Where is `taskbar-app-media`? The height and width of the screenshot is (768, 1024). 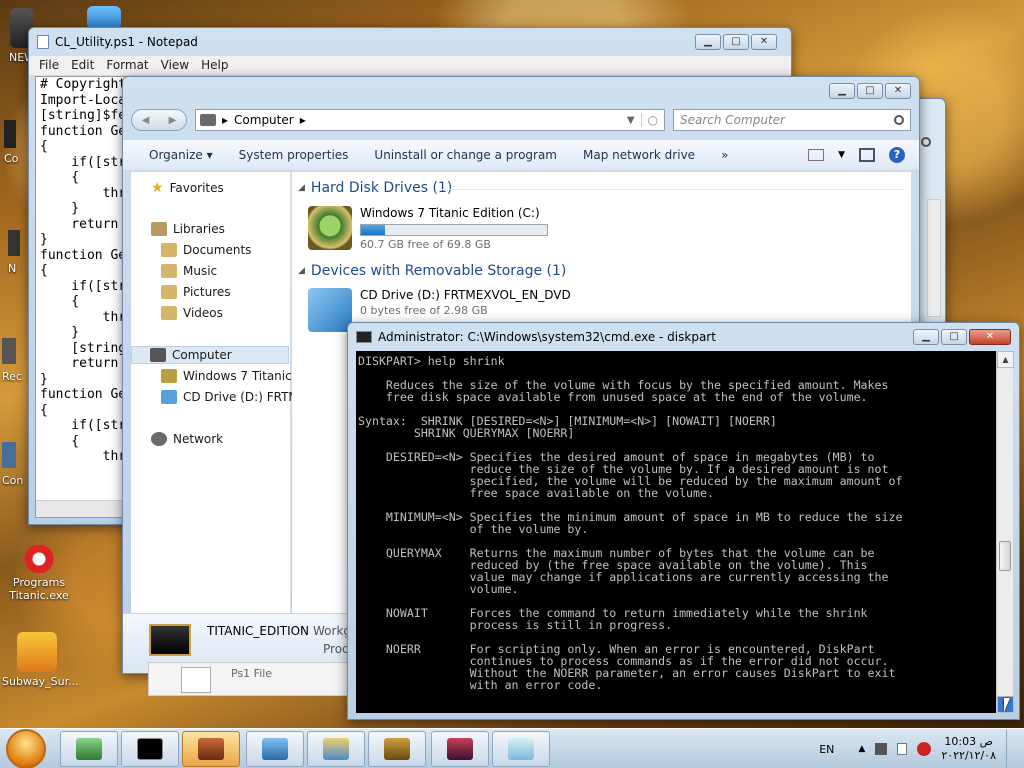
taskbar-app-media is located at coordinates (211, 749).